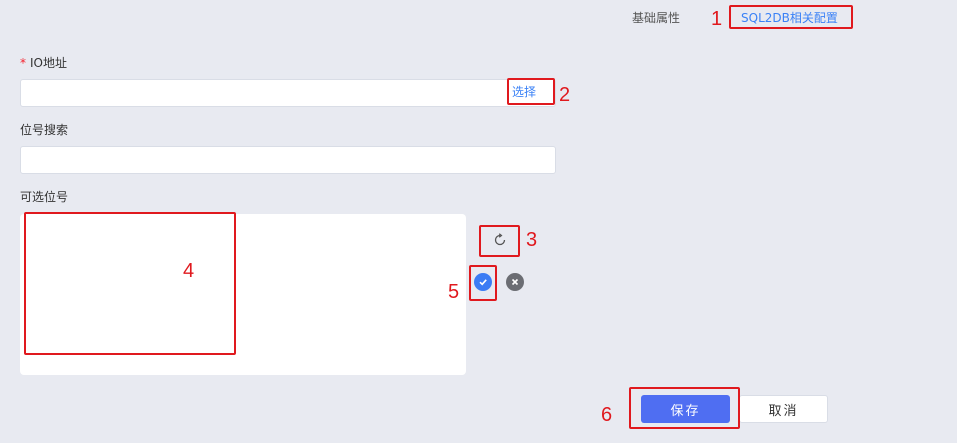  What do you see at coordinates (454, 292) in the screenshot?
I see `annotation-number-5: 5` at bounding box center [454, 292].